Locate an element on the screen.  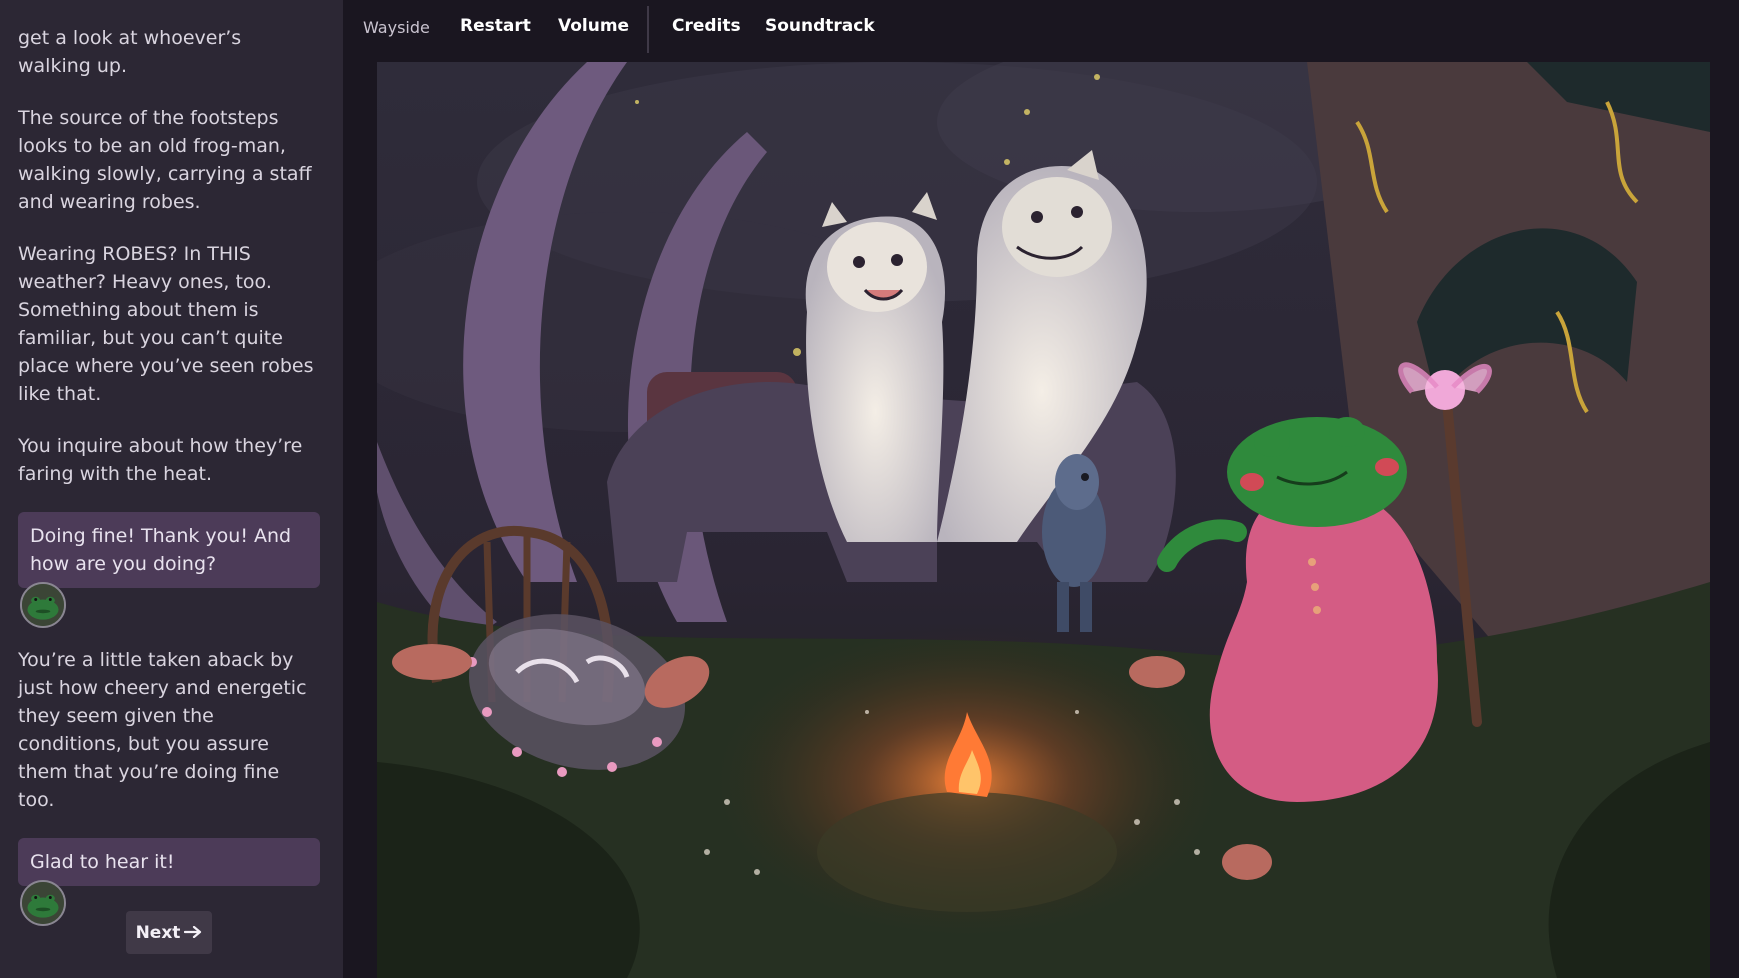
soundtrack-link: Soundtrack is located at coordinates (820, 26).